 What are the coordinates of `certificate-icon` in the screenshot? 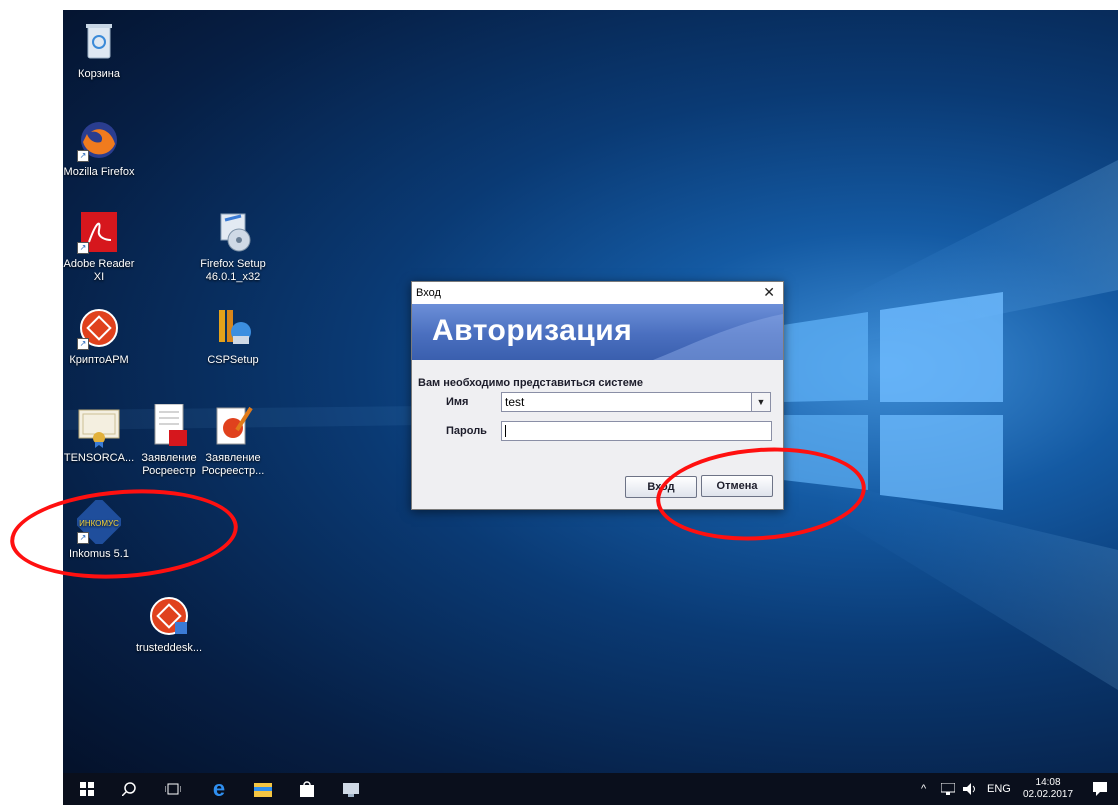 It's located at (99, 426).